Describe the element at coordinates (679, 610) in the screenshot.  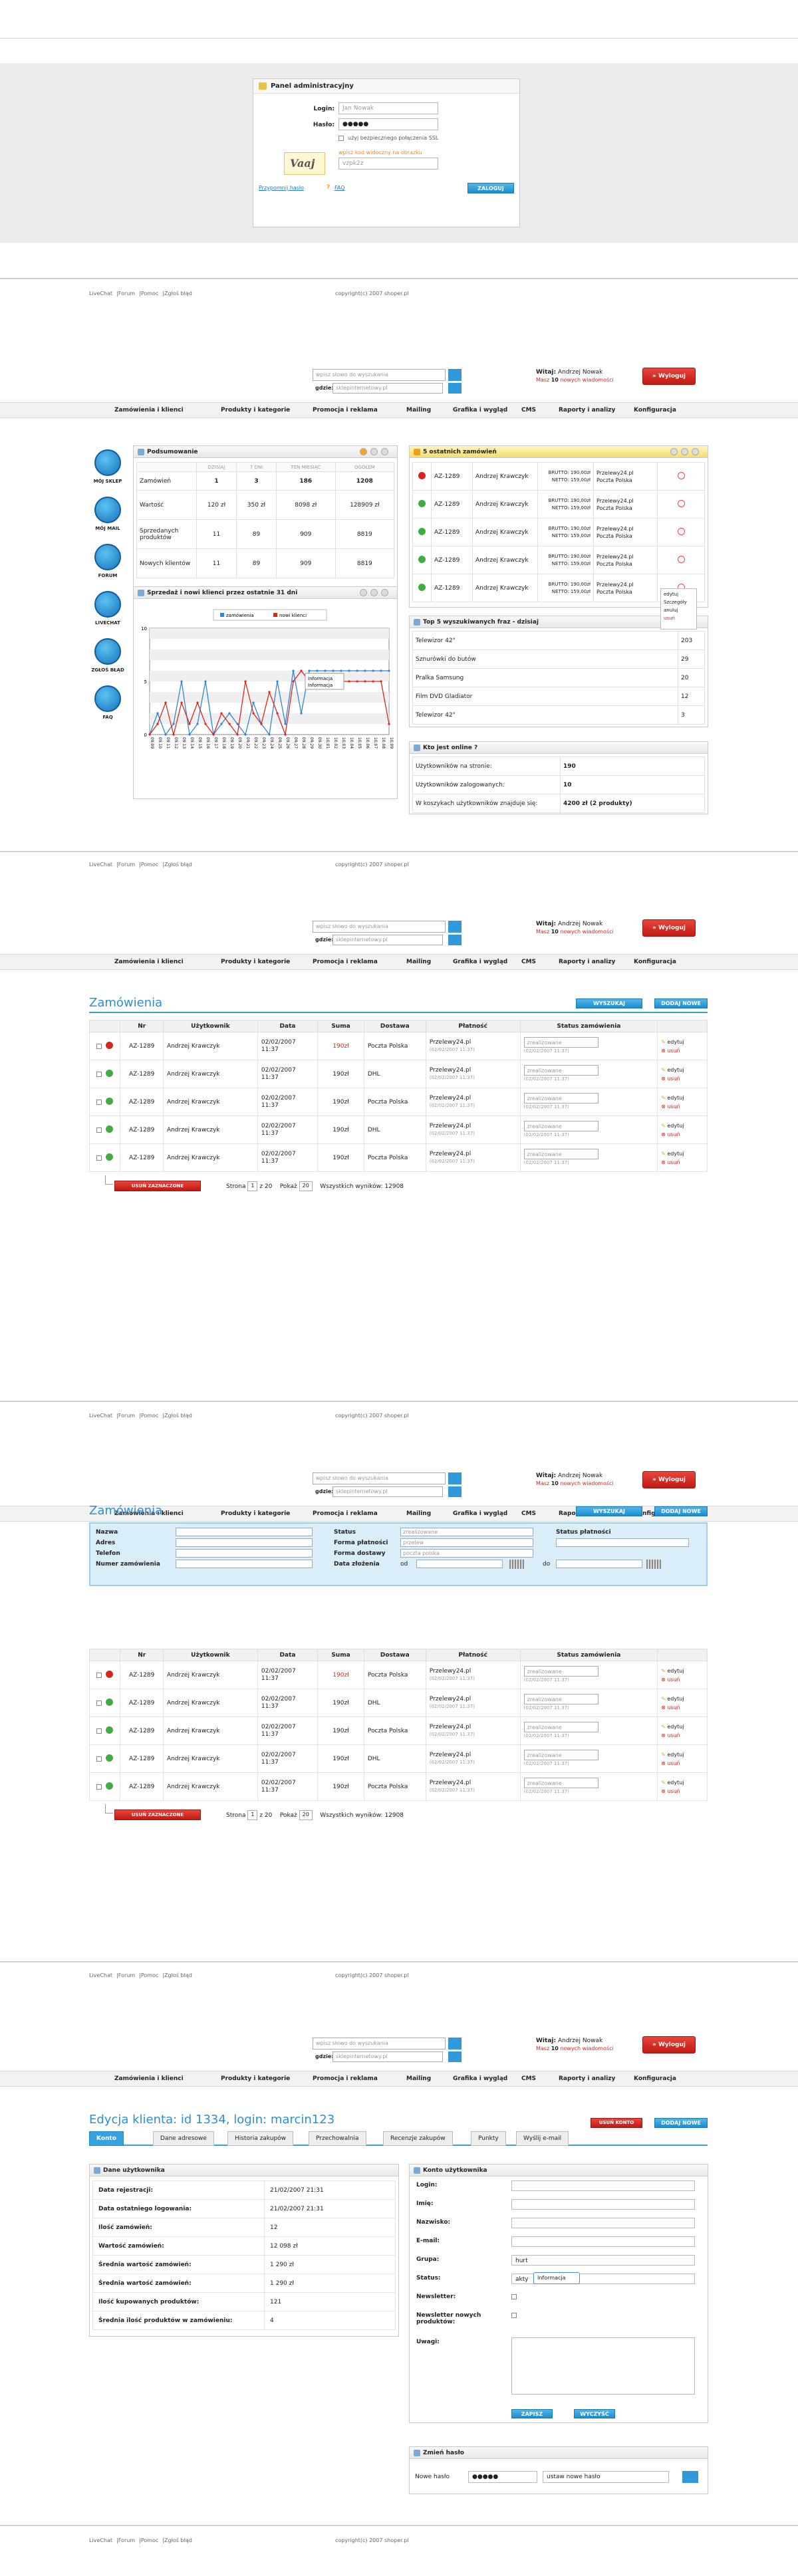
I see `context-cancel: anuluj` at that location.